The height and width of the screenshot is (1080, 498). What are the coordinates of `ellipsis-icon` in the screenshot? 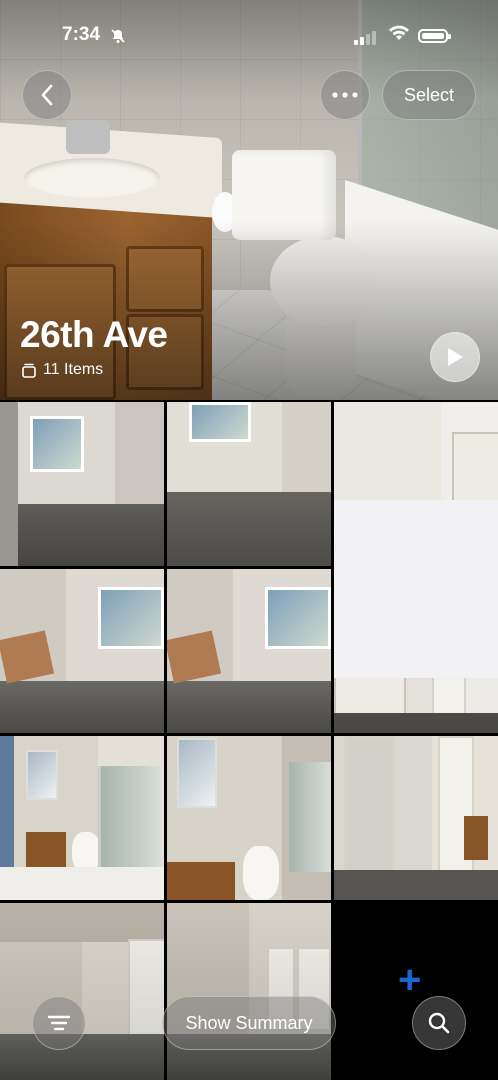 It's located at (345, 95).